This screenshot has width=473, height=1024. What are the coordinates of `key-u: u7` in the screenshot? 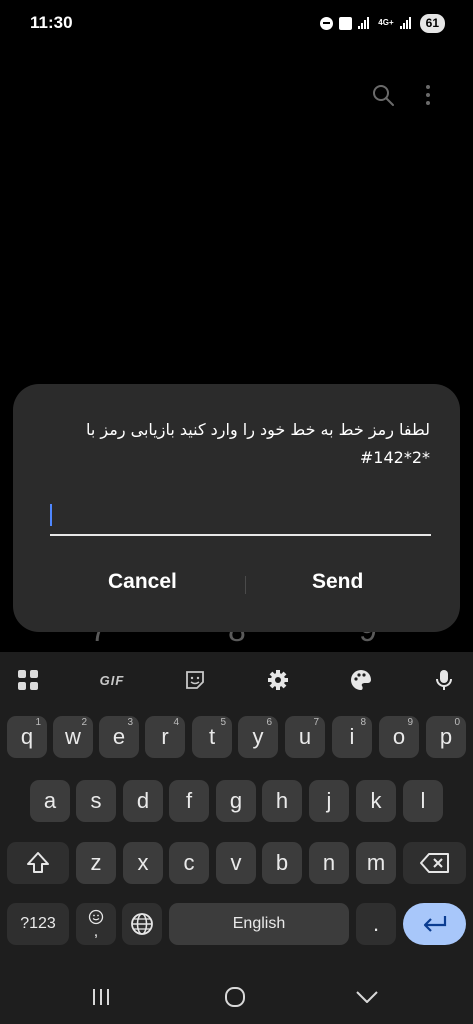 It's located at (305, 737).